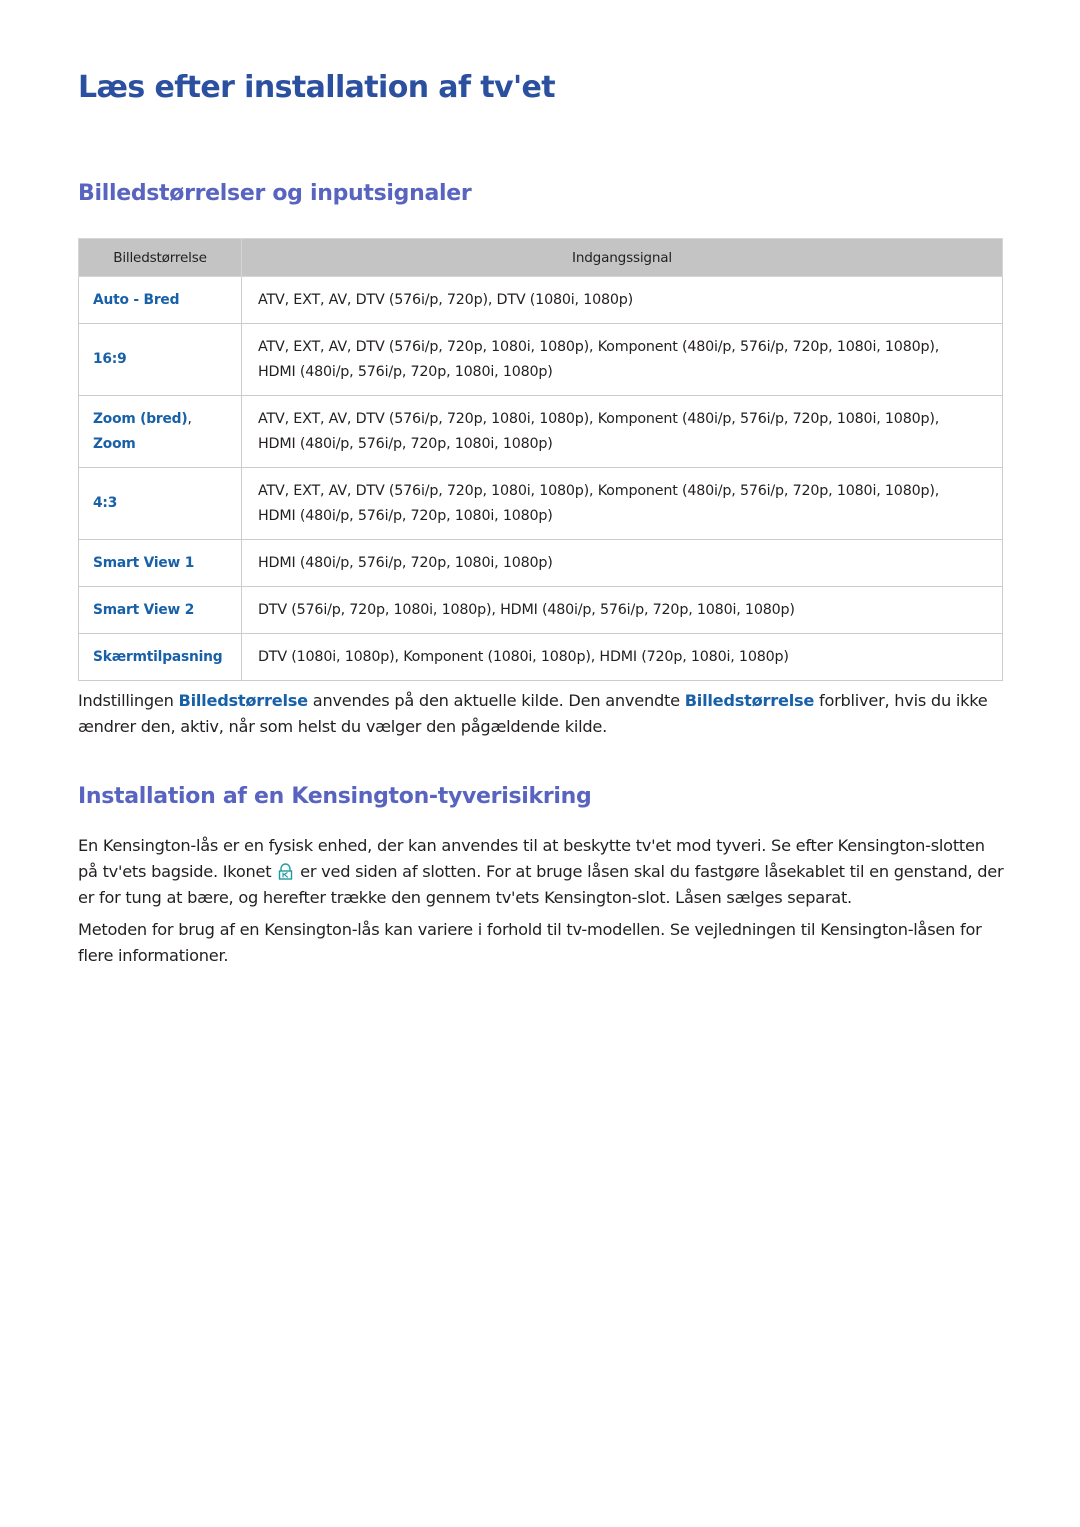 This screenshot has height=1527, width=1080. Describe the element at coordinates (160, 359) in the screenshot. I see `picture-size-cell: 16:9` at that location.